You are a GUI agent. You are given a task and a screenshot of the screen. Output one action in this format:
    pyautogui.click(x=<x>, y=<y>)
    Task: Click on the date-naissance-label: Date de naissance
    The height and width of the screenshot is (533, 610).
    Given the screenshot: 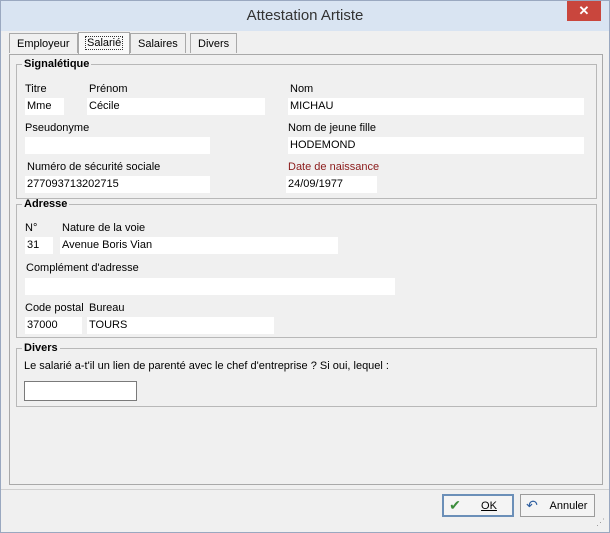 What is the action you would take?
    pyautogui.click(x=334, y=167)
    